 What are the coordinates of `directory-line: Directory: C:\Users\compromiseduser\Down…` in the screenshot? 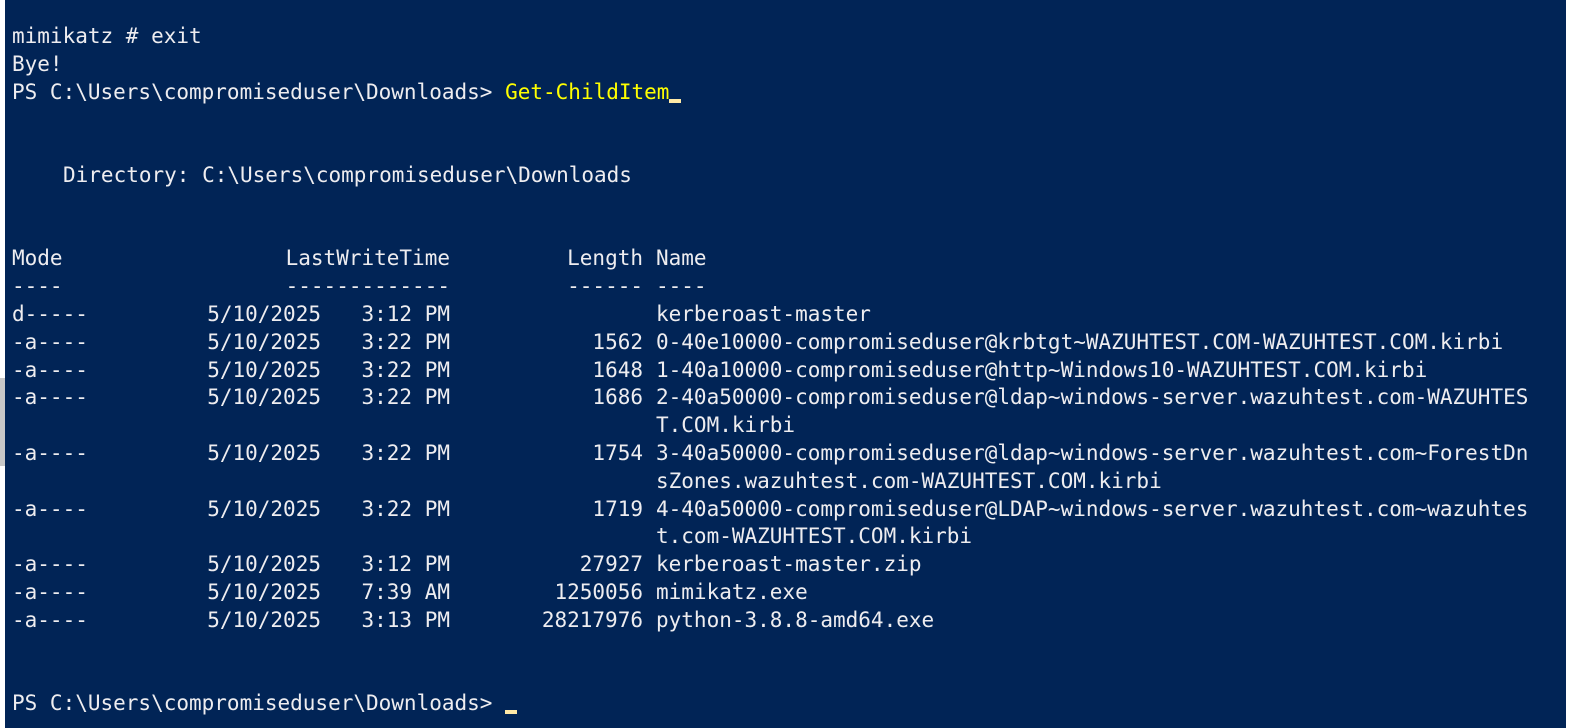 It's located at (787, 176).